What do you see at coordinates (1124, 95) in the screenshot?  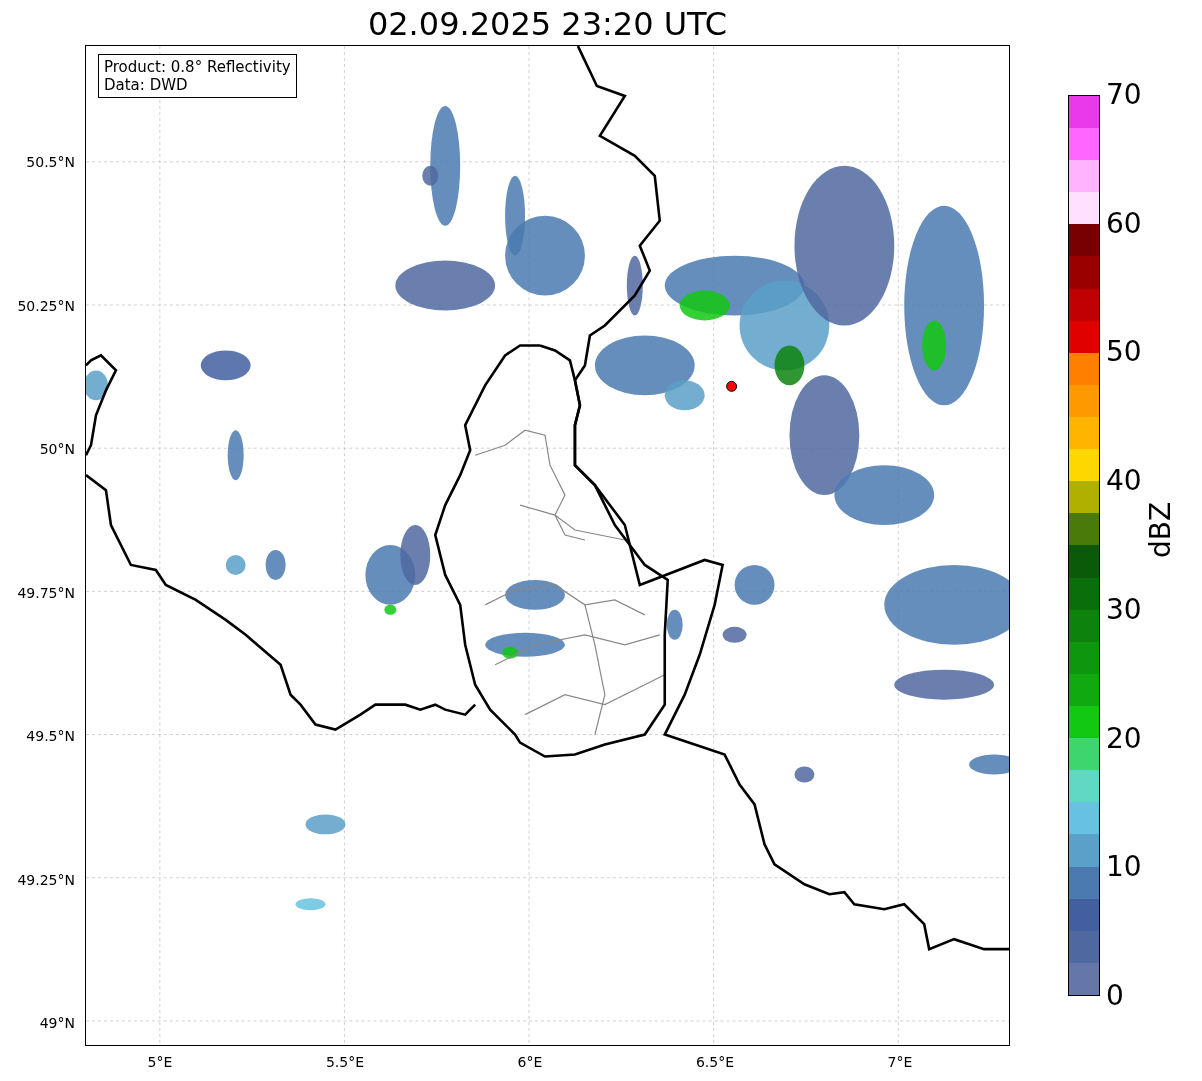 I see `colorbar-tick-label: 70` at bounding box center [1124, 95].